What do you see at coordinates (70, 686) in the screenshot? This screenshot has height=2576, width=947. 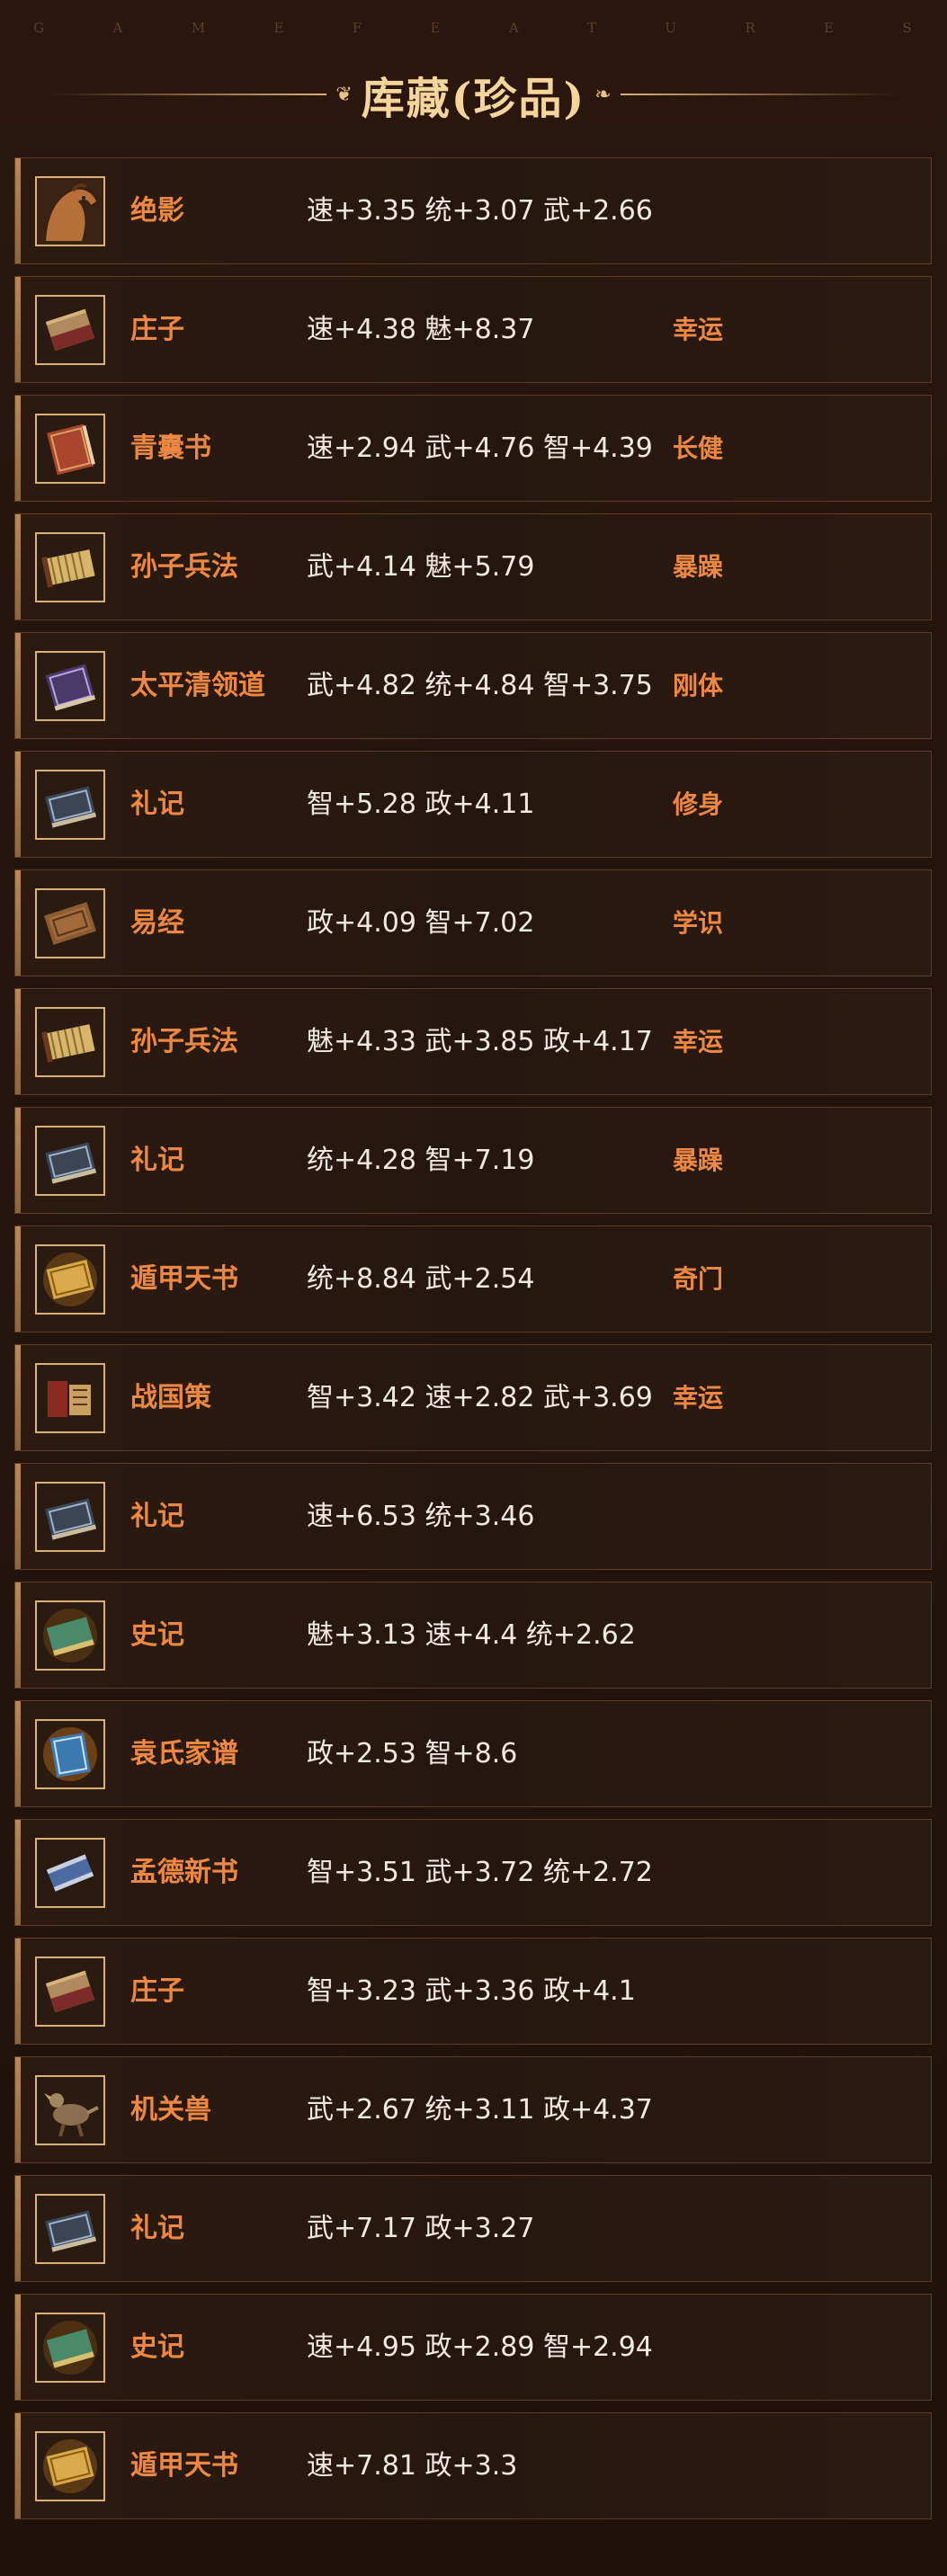 I see `purple-book-icon` at bounding box center [70, 686].